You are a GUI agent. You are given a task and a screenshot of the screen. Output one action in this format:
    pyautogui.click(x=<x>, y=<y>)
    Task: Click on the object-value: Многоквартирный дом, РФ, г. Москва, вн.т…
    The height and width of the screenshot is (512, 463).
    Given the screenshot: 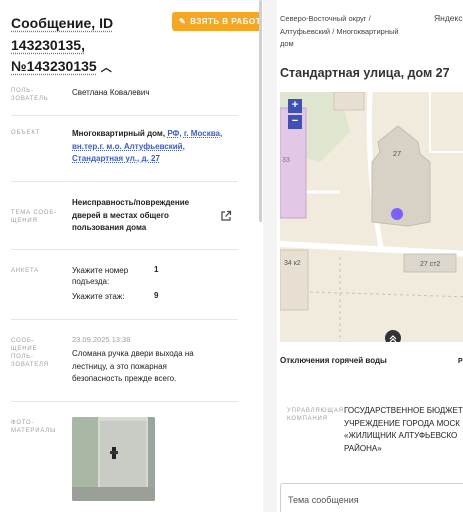 What is the action you would take?
    pyautogui.click(x=152, y=147)
    